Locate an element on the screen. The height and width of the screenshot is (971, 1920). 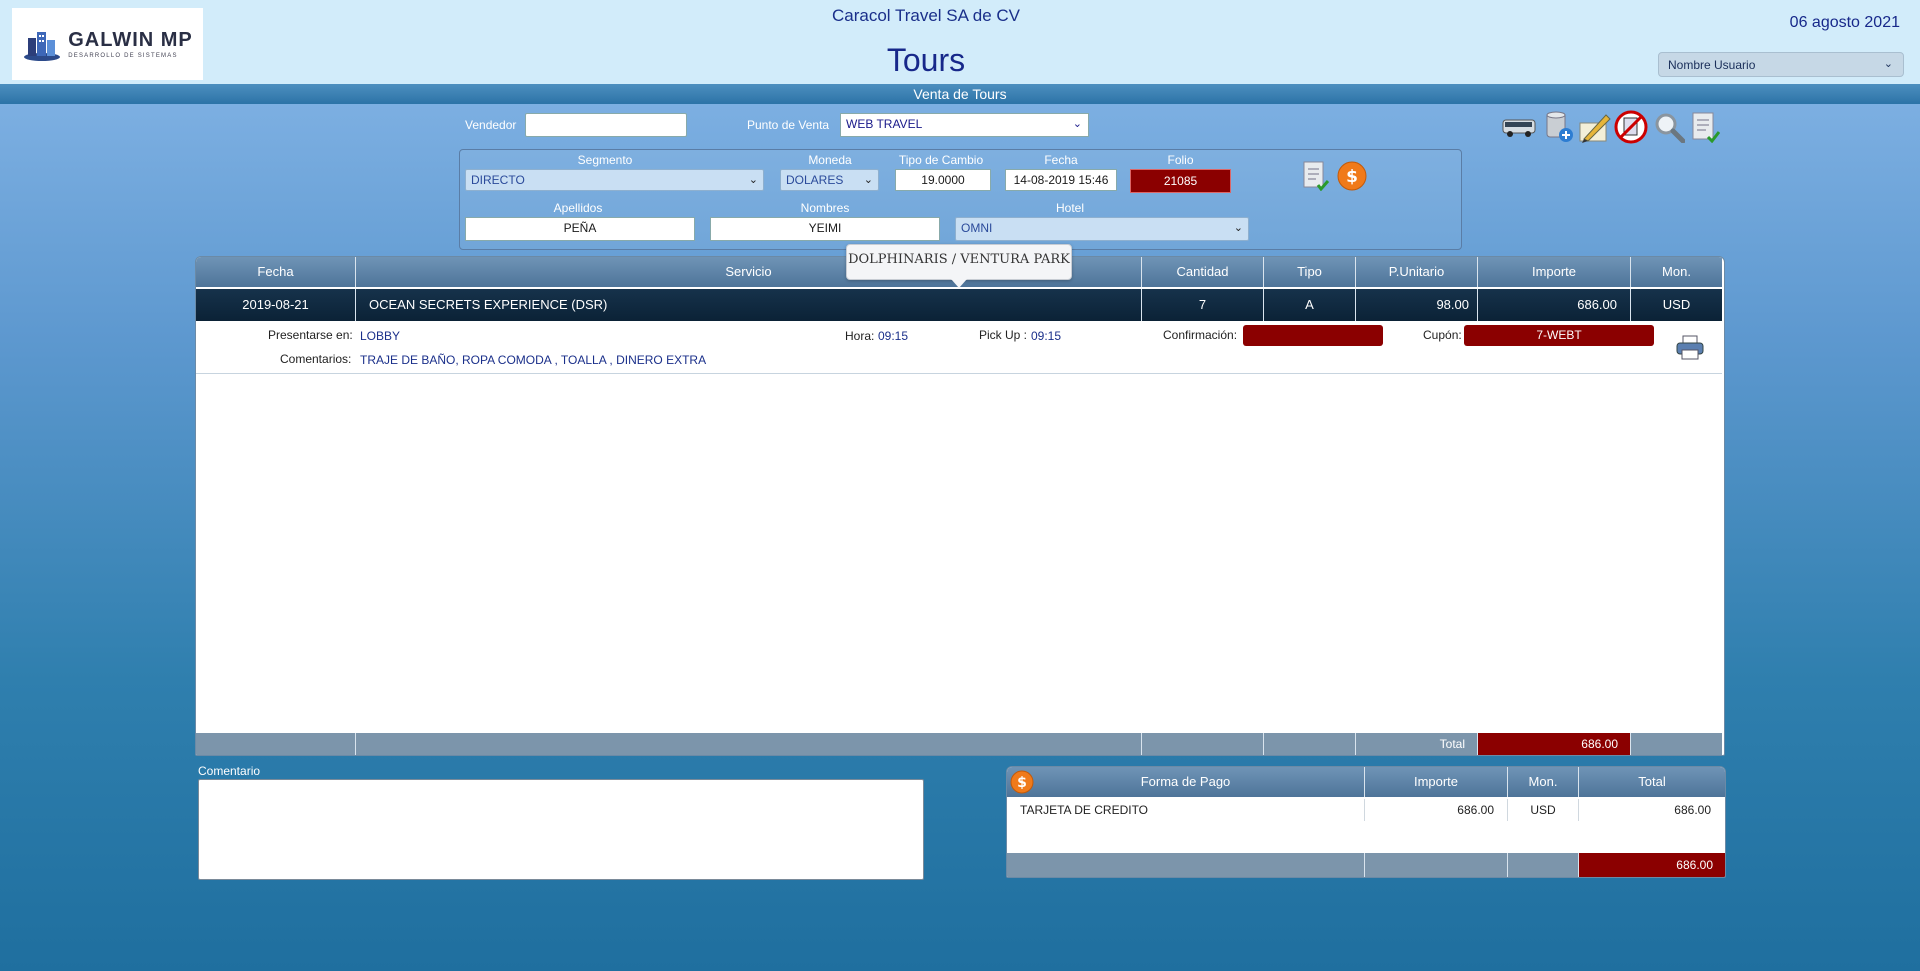
company-name: Caracol Travel SA de CV is located at coordinates (926, 15).